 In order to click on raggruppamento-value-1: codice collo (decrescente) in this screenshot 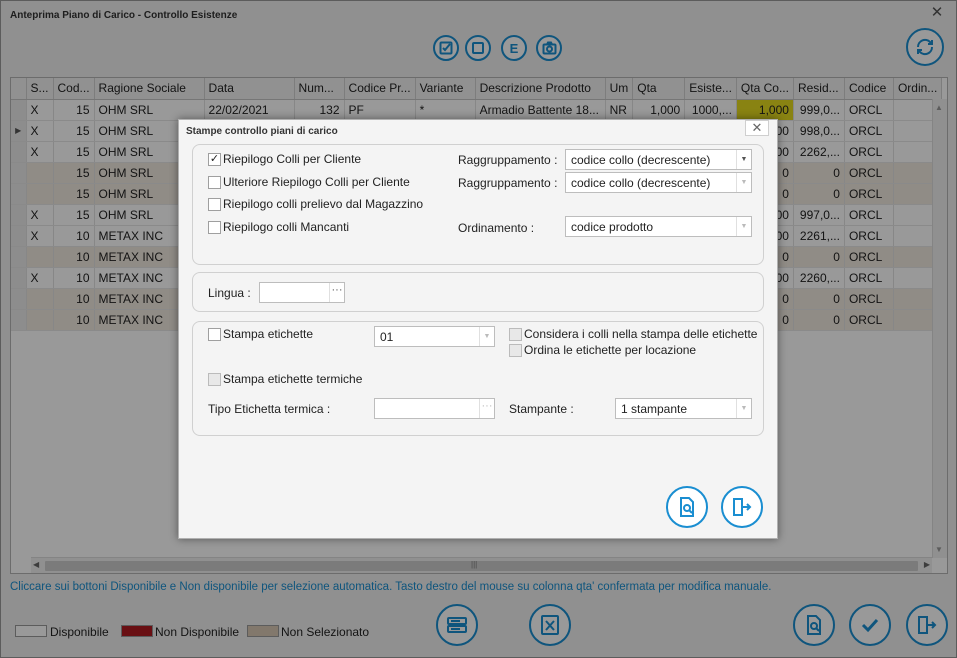, I will do `click(641, 160)`.